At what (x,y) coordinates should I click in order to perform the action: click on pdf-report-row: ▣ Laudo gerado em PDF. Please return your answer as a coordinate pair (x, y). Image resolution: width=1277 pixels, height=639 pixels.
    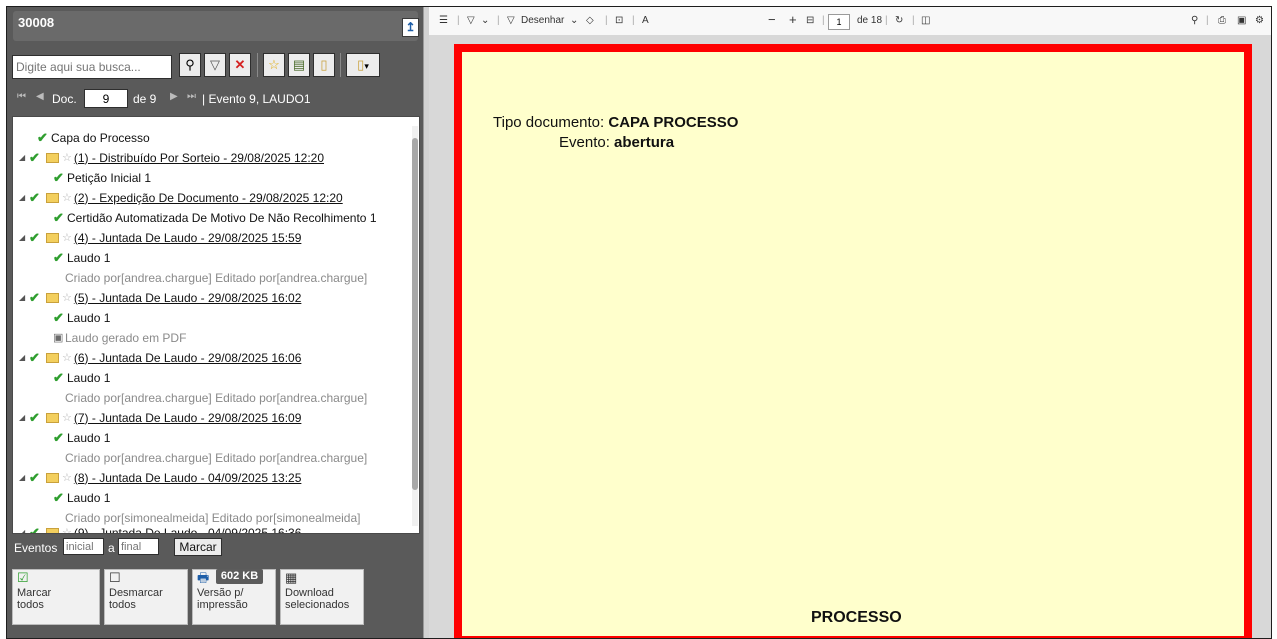
    Looking at the image, I should click on (119, 337).